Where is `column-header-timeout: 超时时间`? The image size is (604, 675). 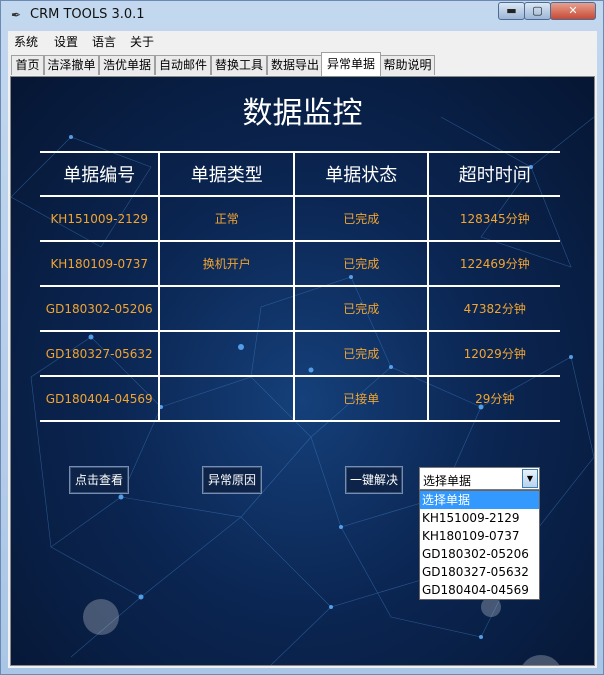 column-header-timeout: 超时时间 is located at coordinates (494, 174).